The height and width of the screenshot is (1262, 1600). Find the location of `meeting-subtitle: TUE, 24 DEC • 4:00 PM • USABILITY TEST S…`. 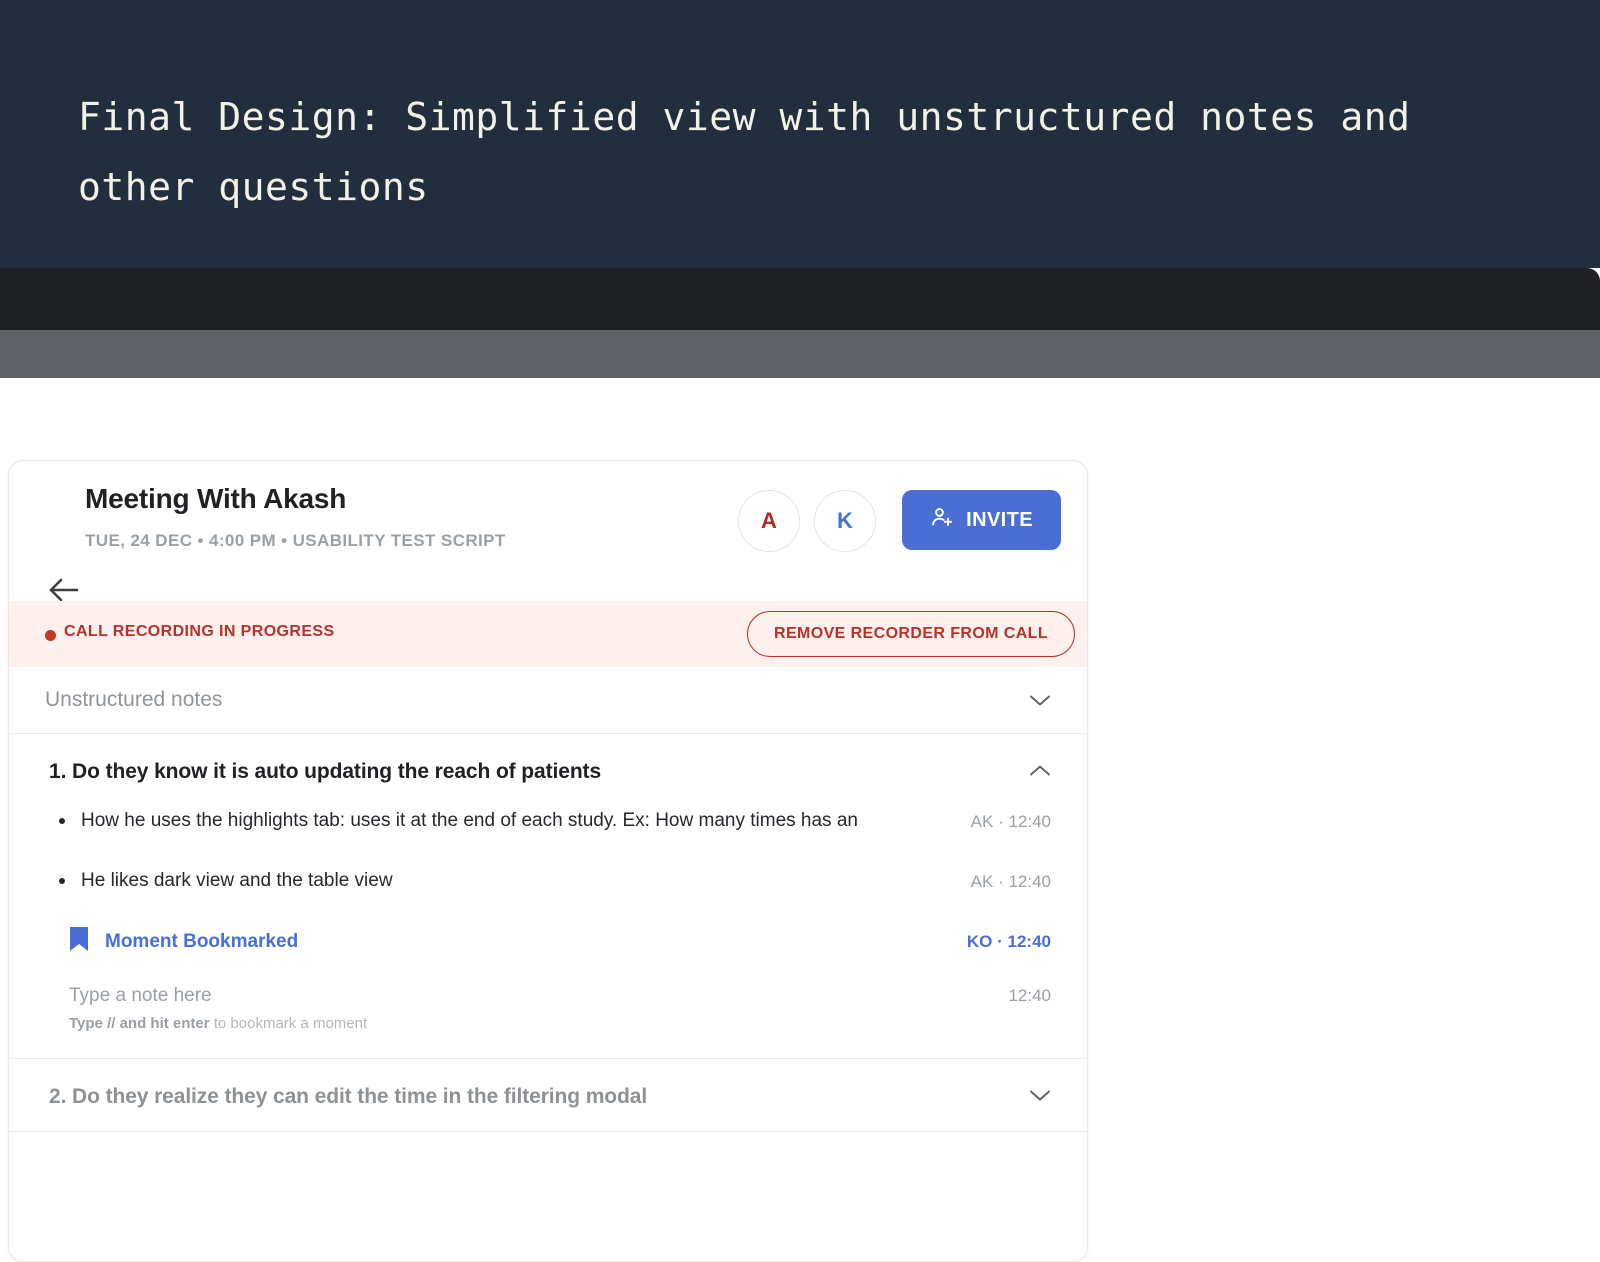

meeting-subtitle: TUE, 24 DEC • 4:00 PM • USABILITY TEST S… is located at coordinates (295, 540).